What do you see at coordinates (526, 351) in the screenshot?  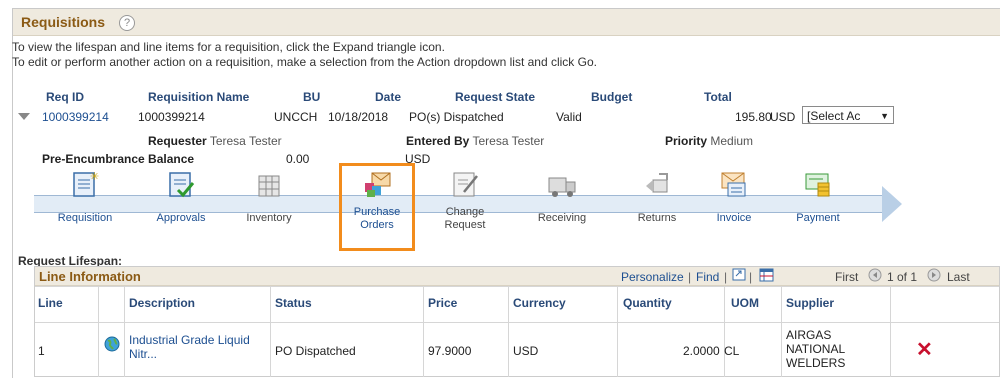 I see `line-currency: USD` at bounding box center [526, 351].